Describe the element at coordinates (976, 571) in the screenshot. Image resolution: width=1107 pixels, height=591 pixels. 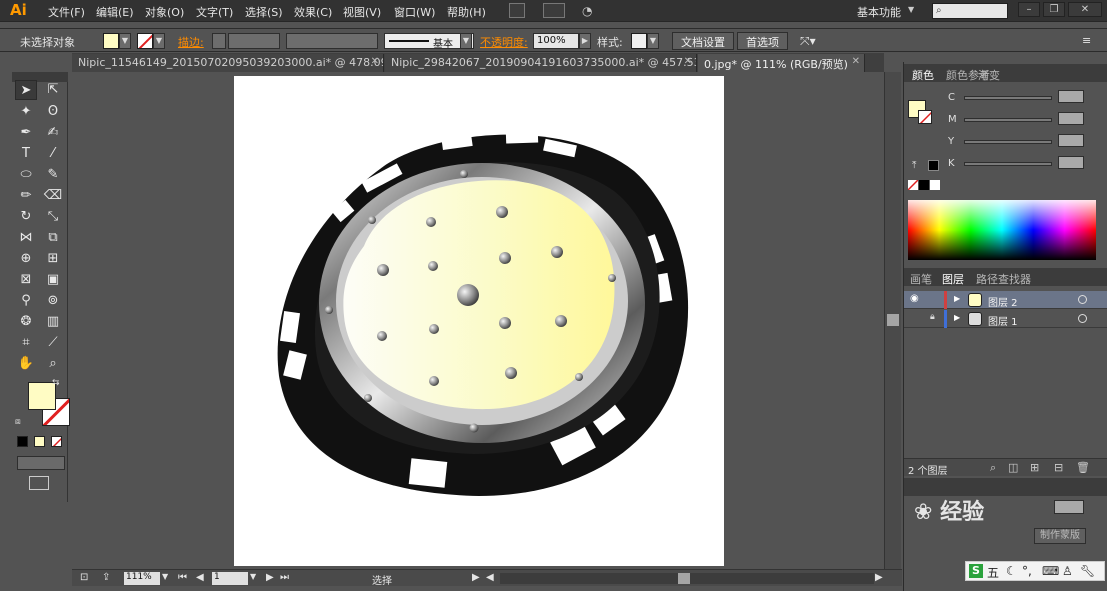
I see `ime-logo-icon: S` at that location.